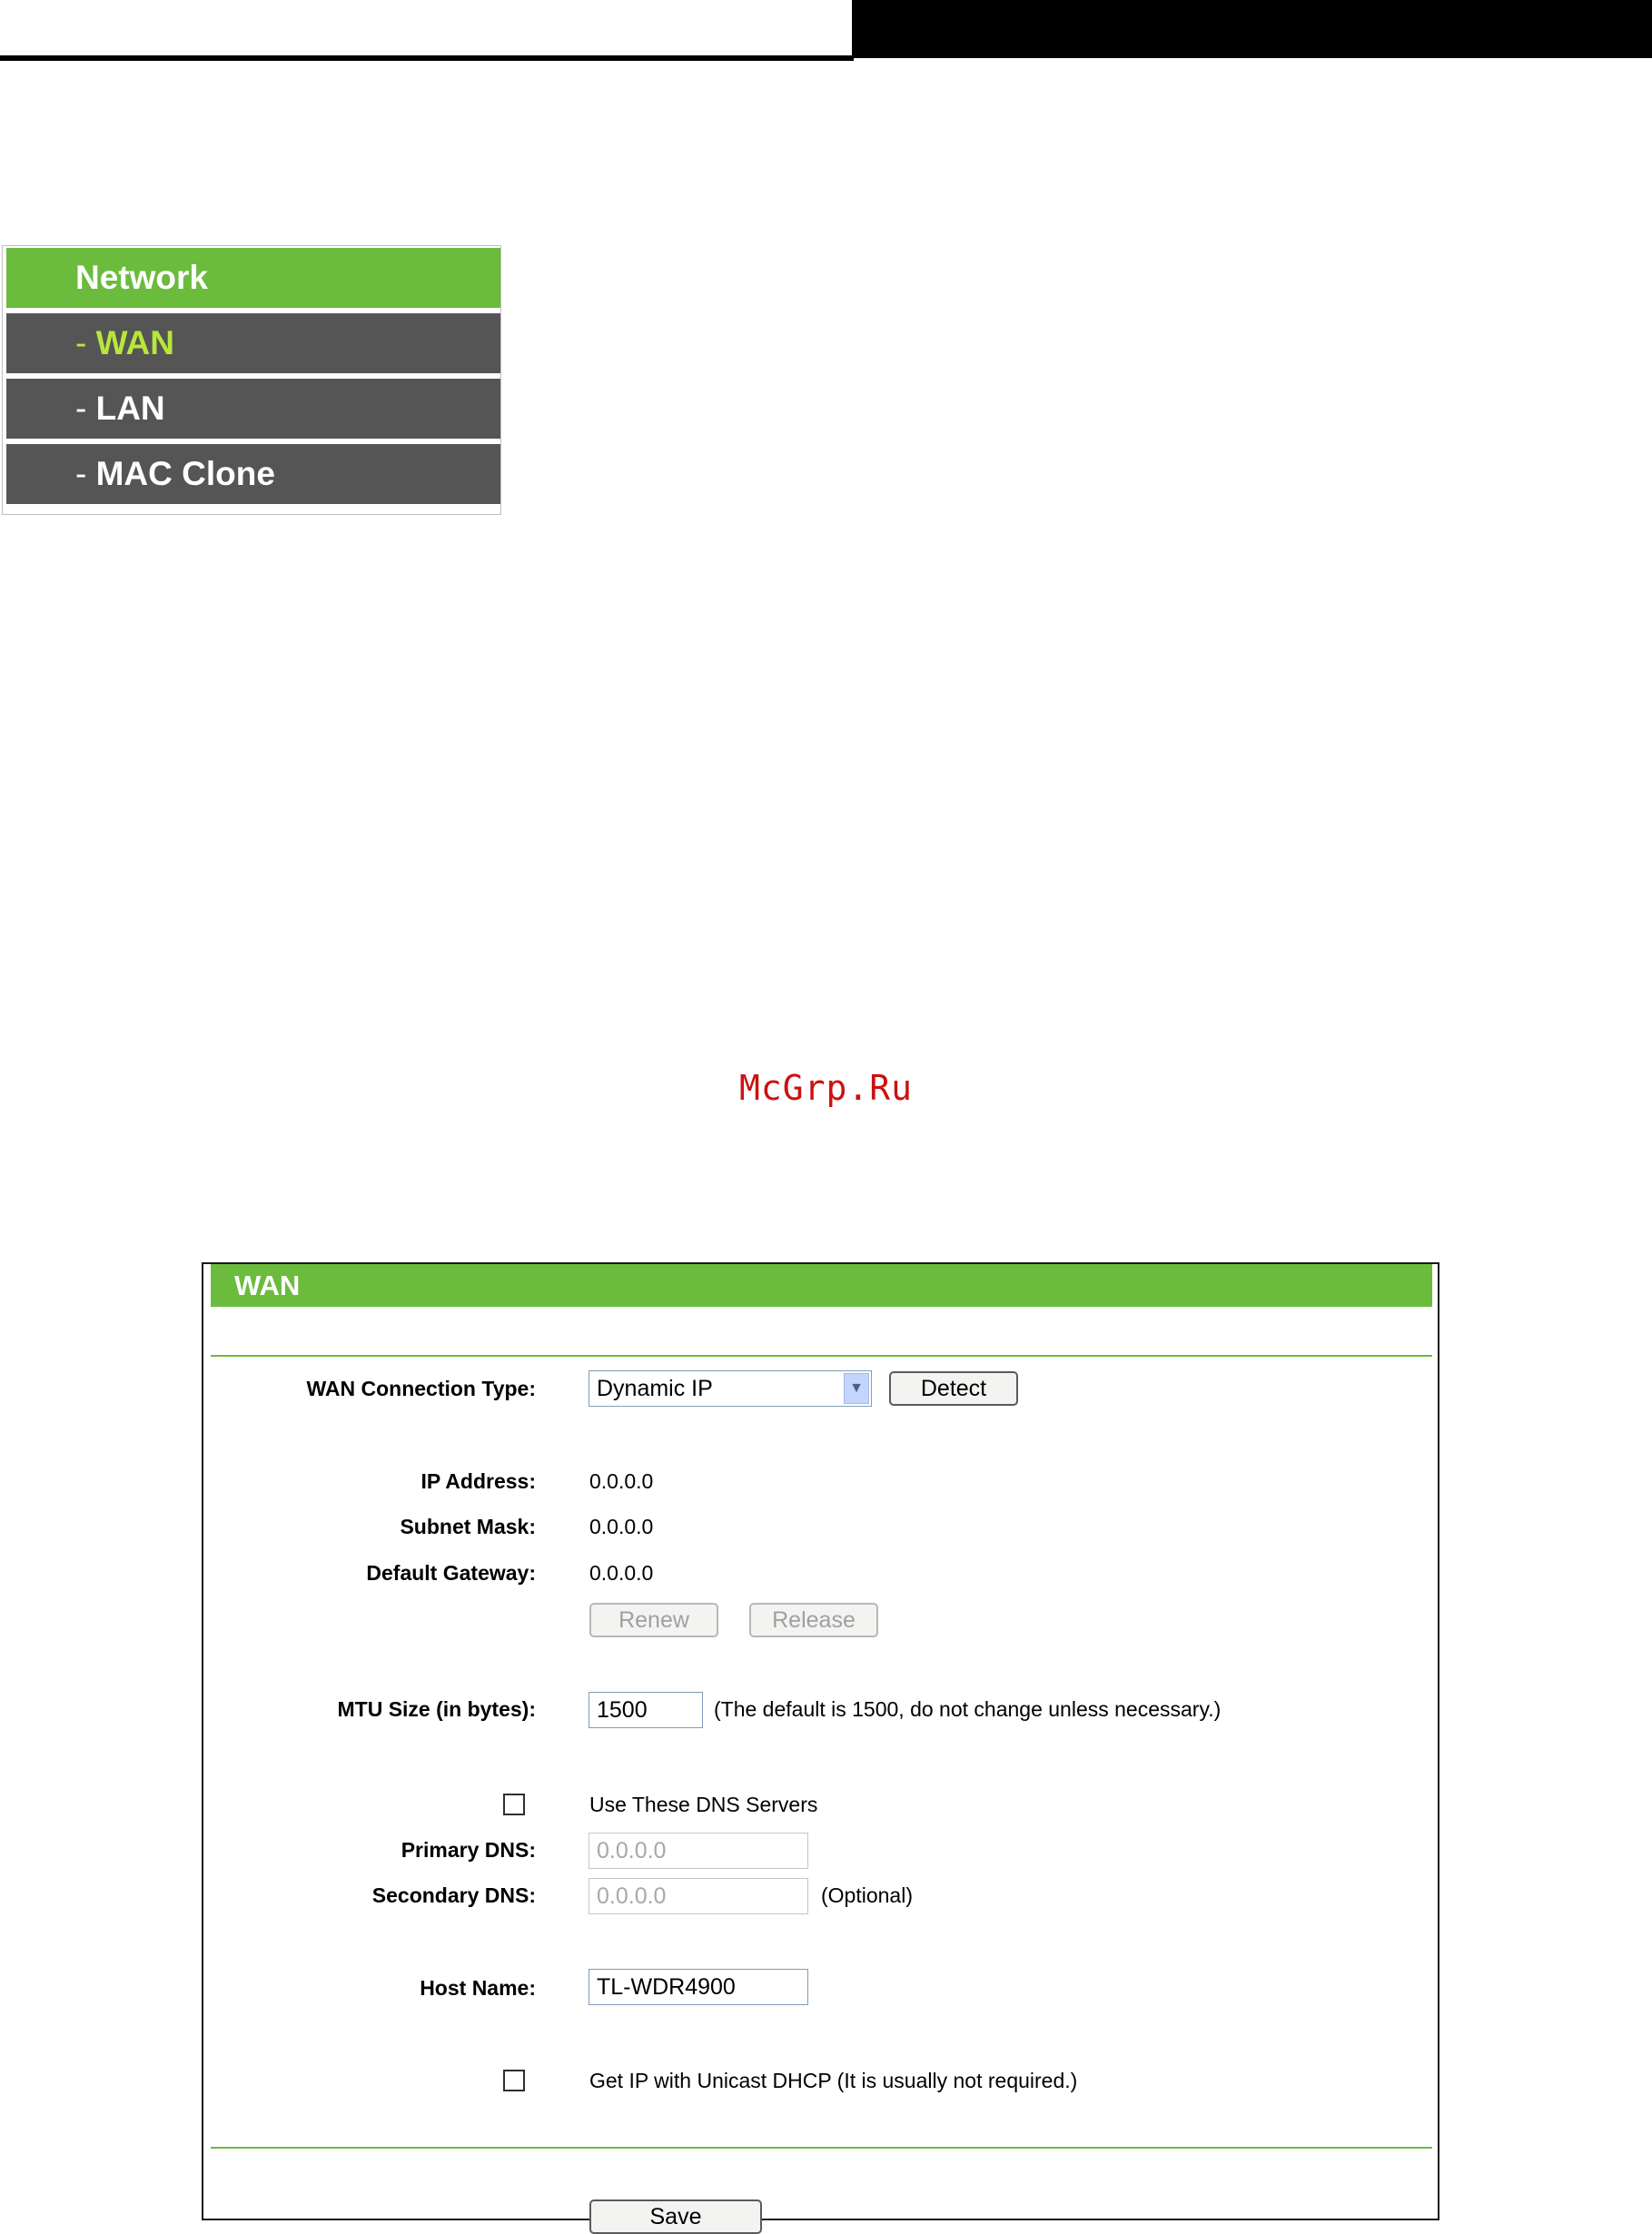  Describe the element at coordinates (478, 1988) in the screenshot. I see `host-name-label: Host Name:` at that location.